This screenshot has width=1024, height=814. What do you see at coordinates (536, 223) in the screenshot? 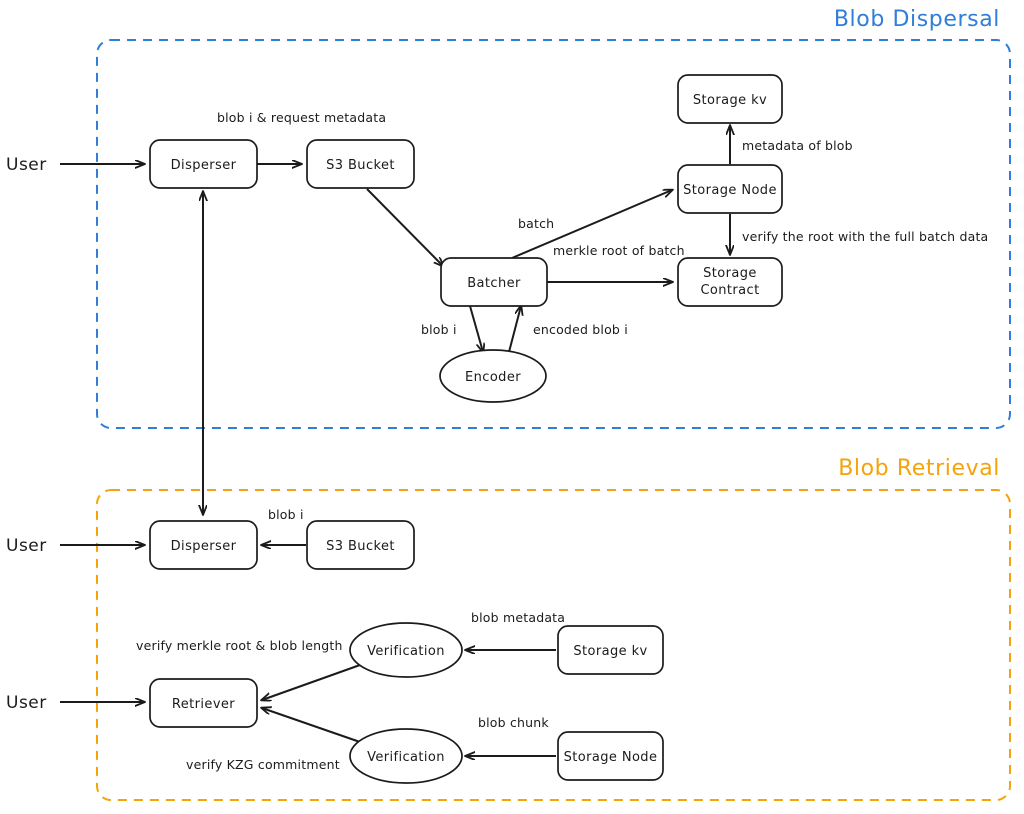
I see `edge-label-batch: batch` at bounding box center [536, 223].